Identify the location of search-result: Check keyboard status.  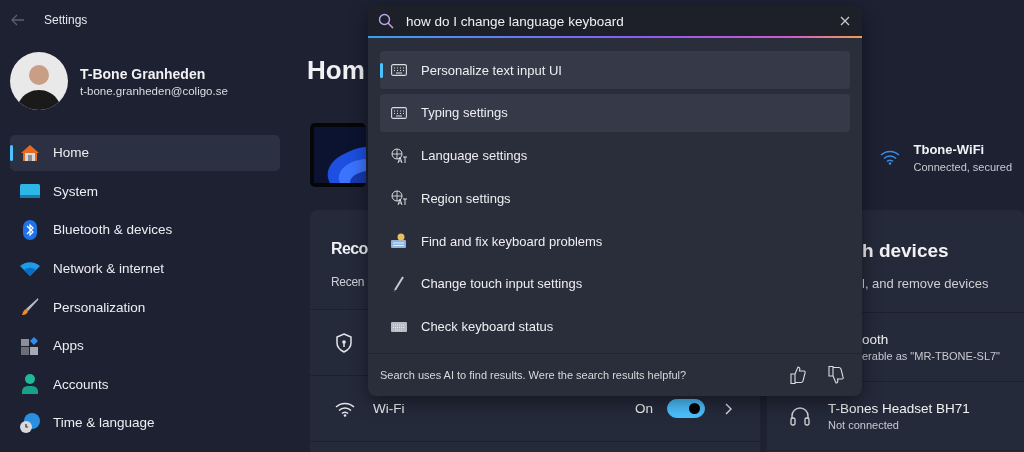
(615, 326).